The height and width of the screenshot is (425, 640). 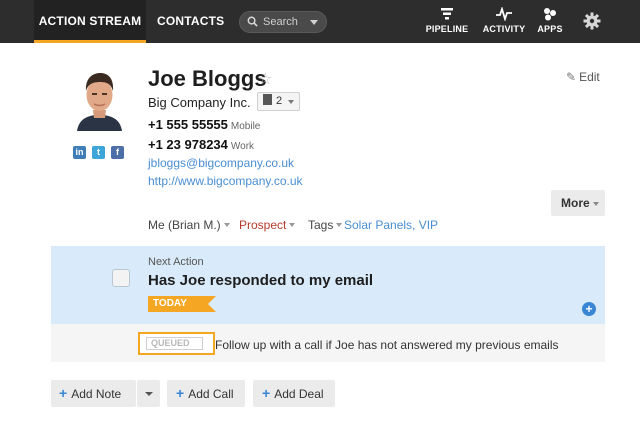 I want to click on add-action-icon: +, so click(x=589, y=309).